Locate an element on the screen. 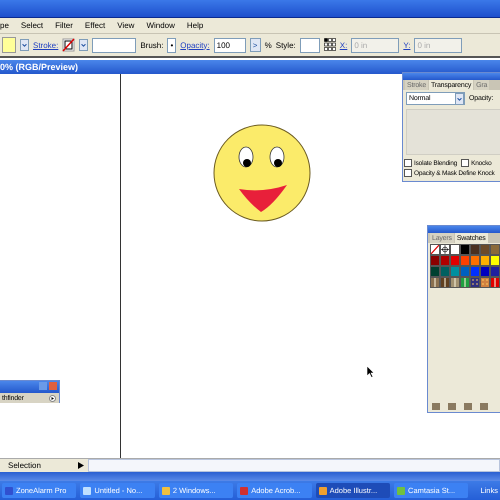 The image size is (500, 500). style-field is located at coordinates (310, 45).